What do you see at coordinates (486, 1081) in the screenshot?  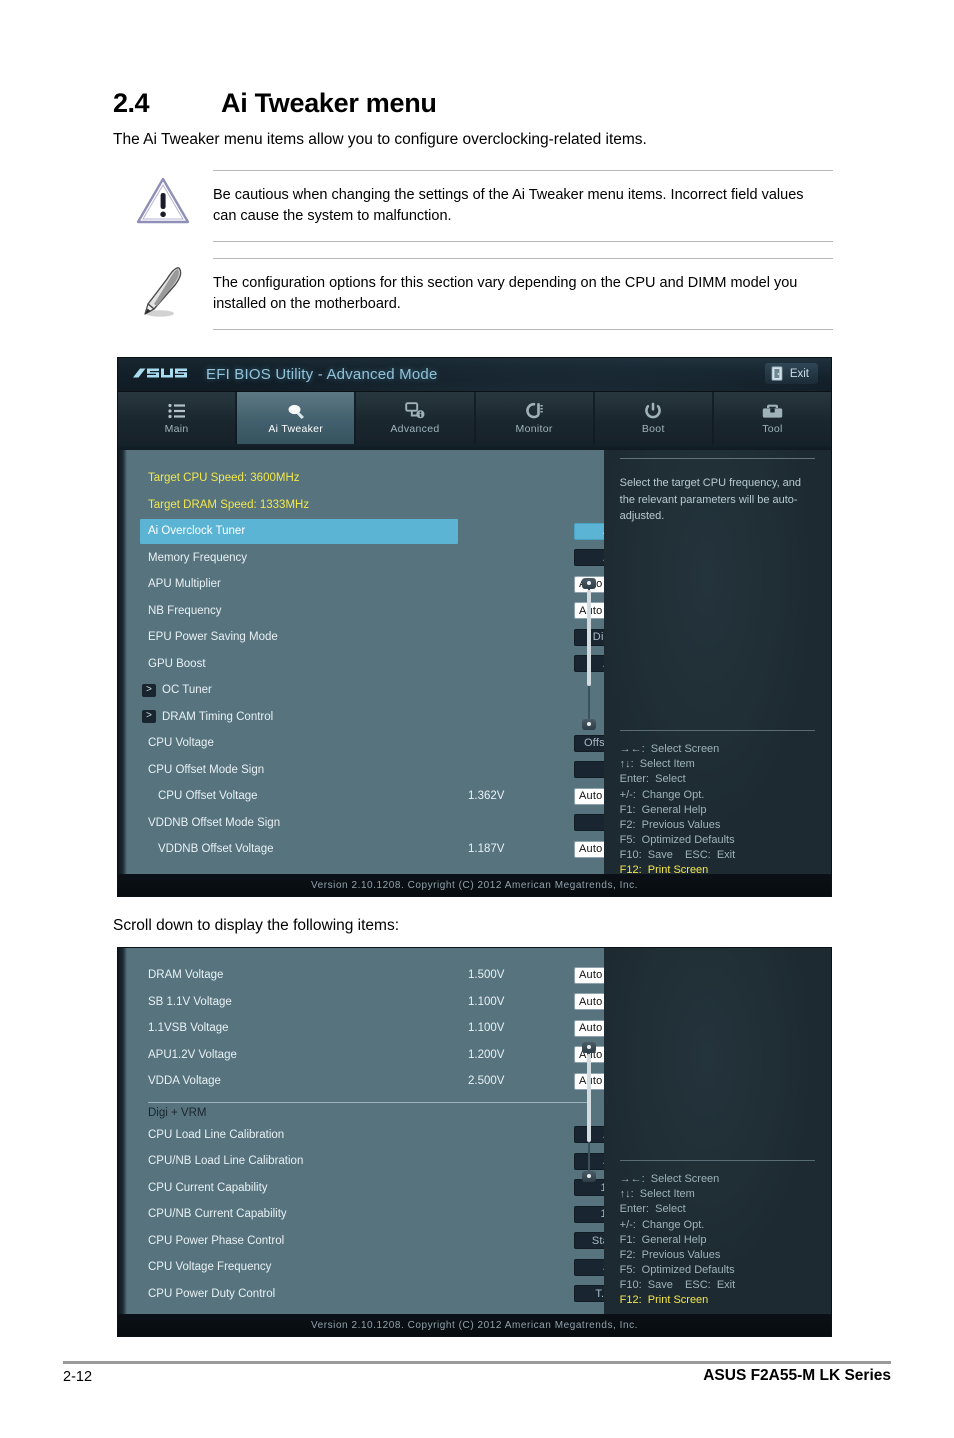 I see `current-value-readout: 2.500V` at bounding box center [486, 1081].